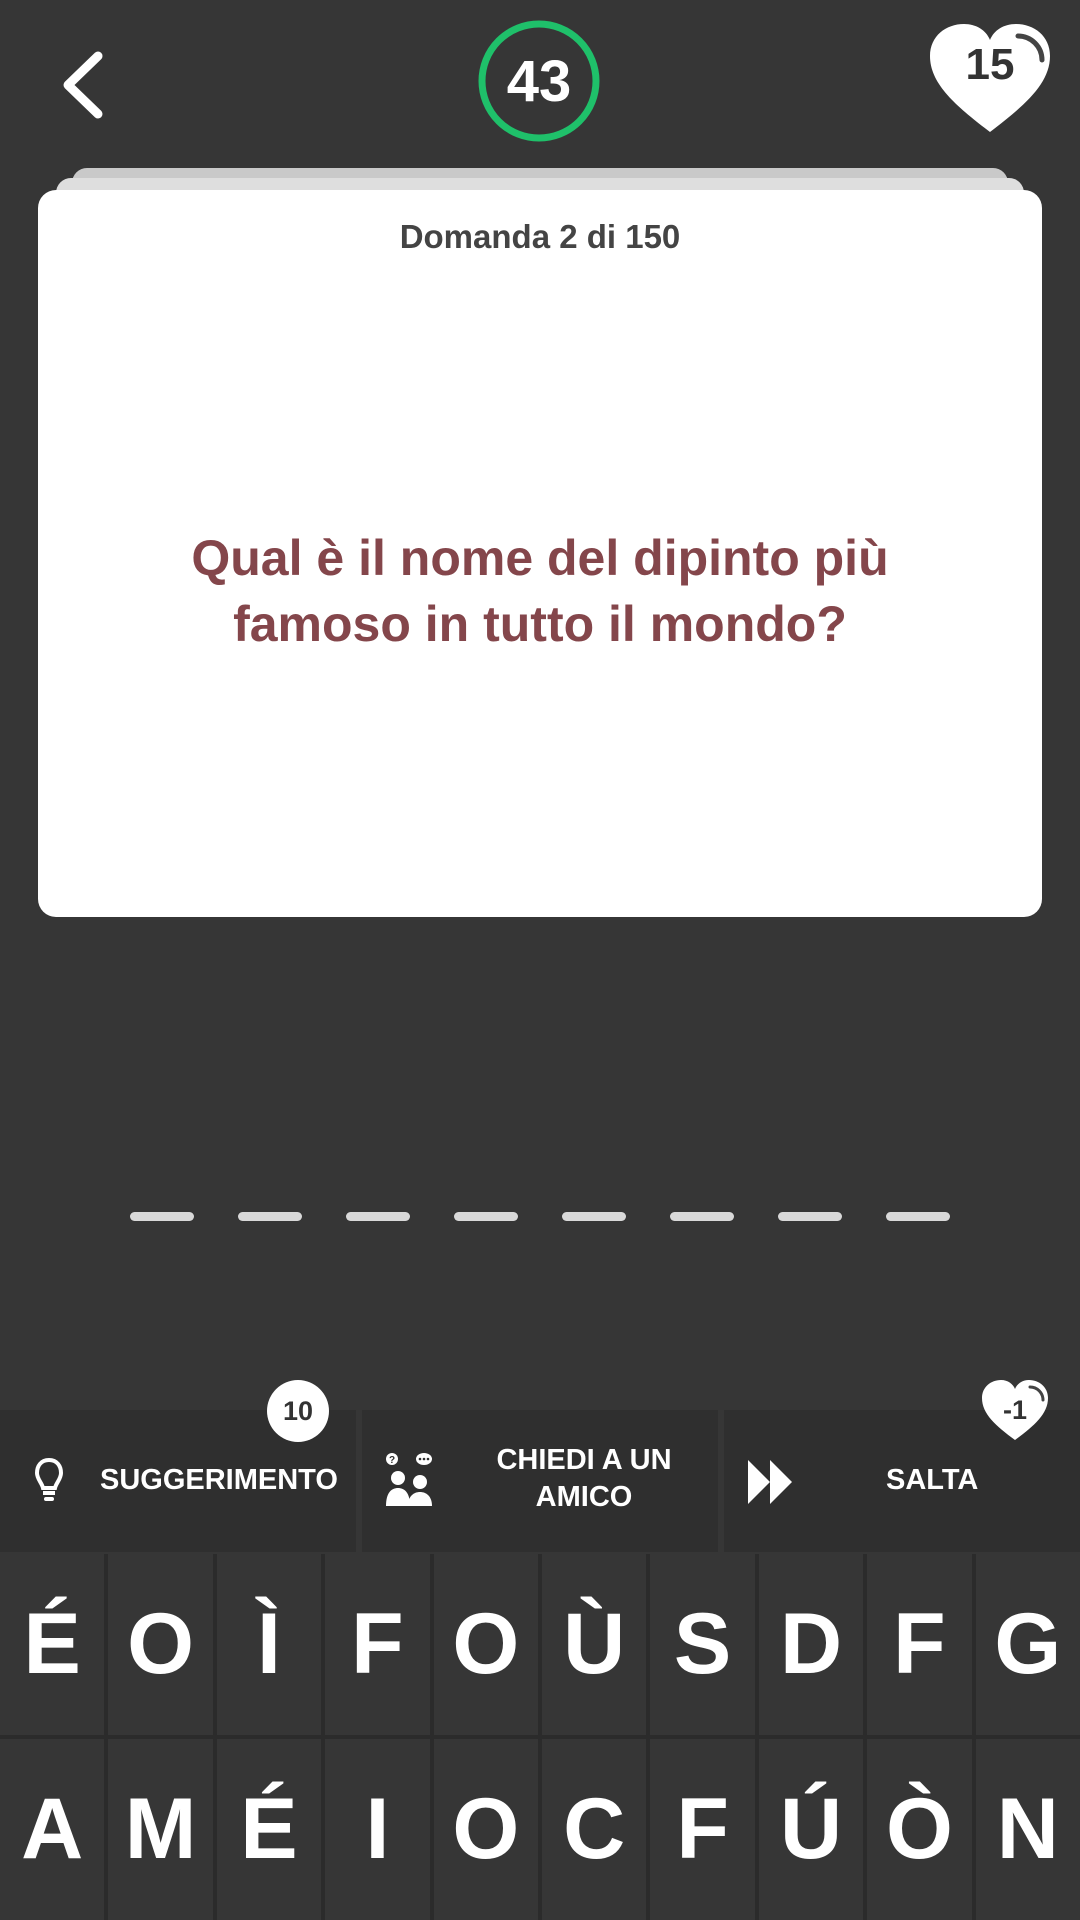 The image size is (1080, 1920). I want to click on letter-key: D, so click(811, 1644).